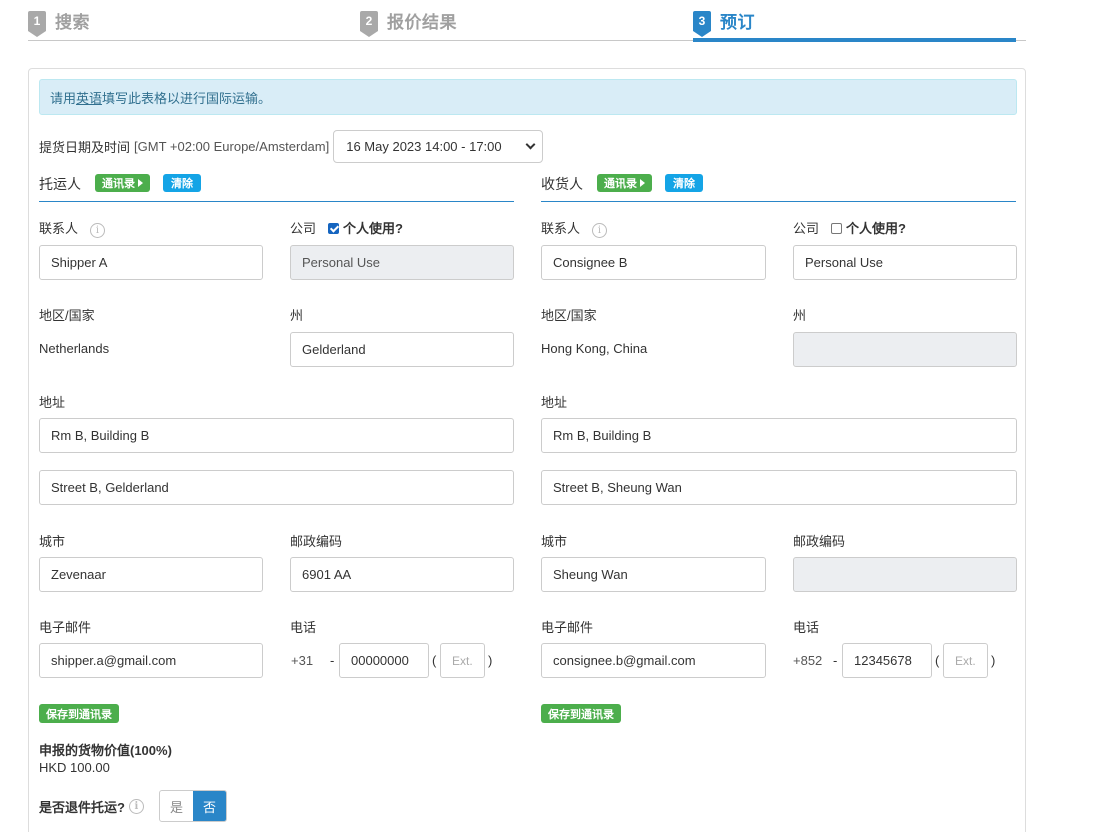 This screenshot has width=1096, height=832. I want to click on declared-value: HKD 100.00, so click(74, 767).